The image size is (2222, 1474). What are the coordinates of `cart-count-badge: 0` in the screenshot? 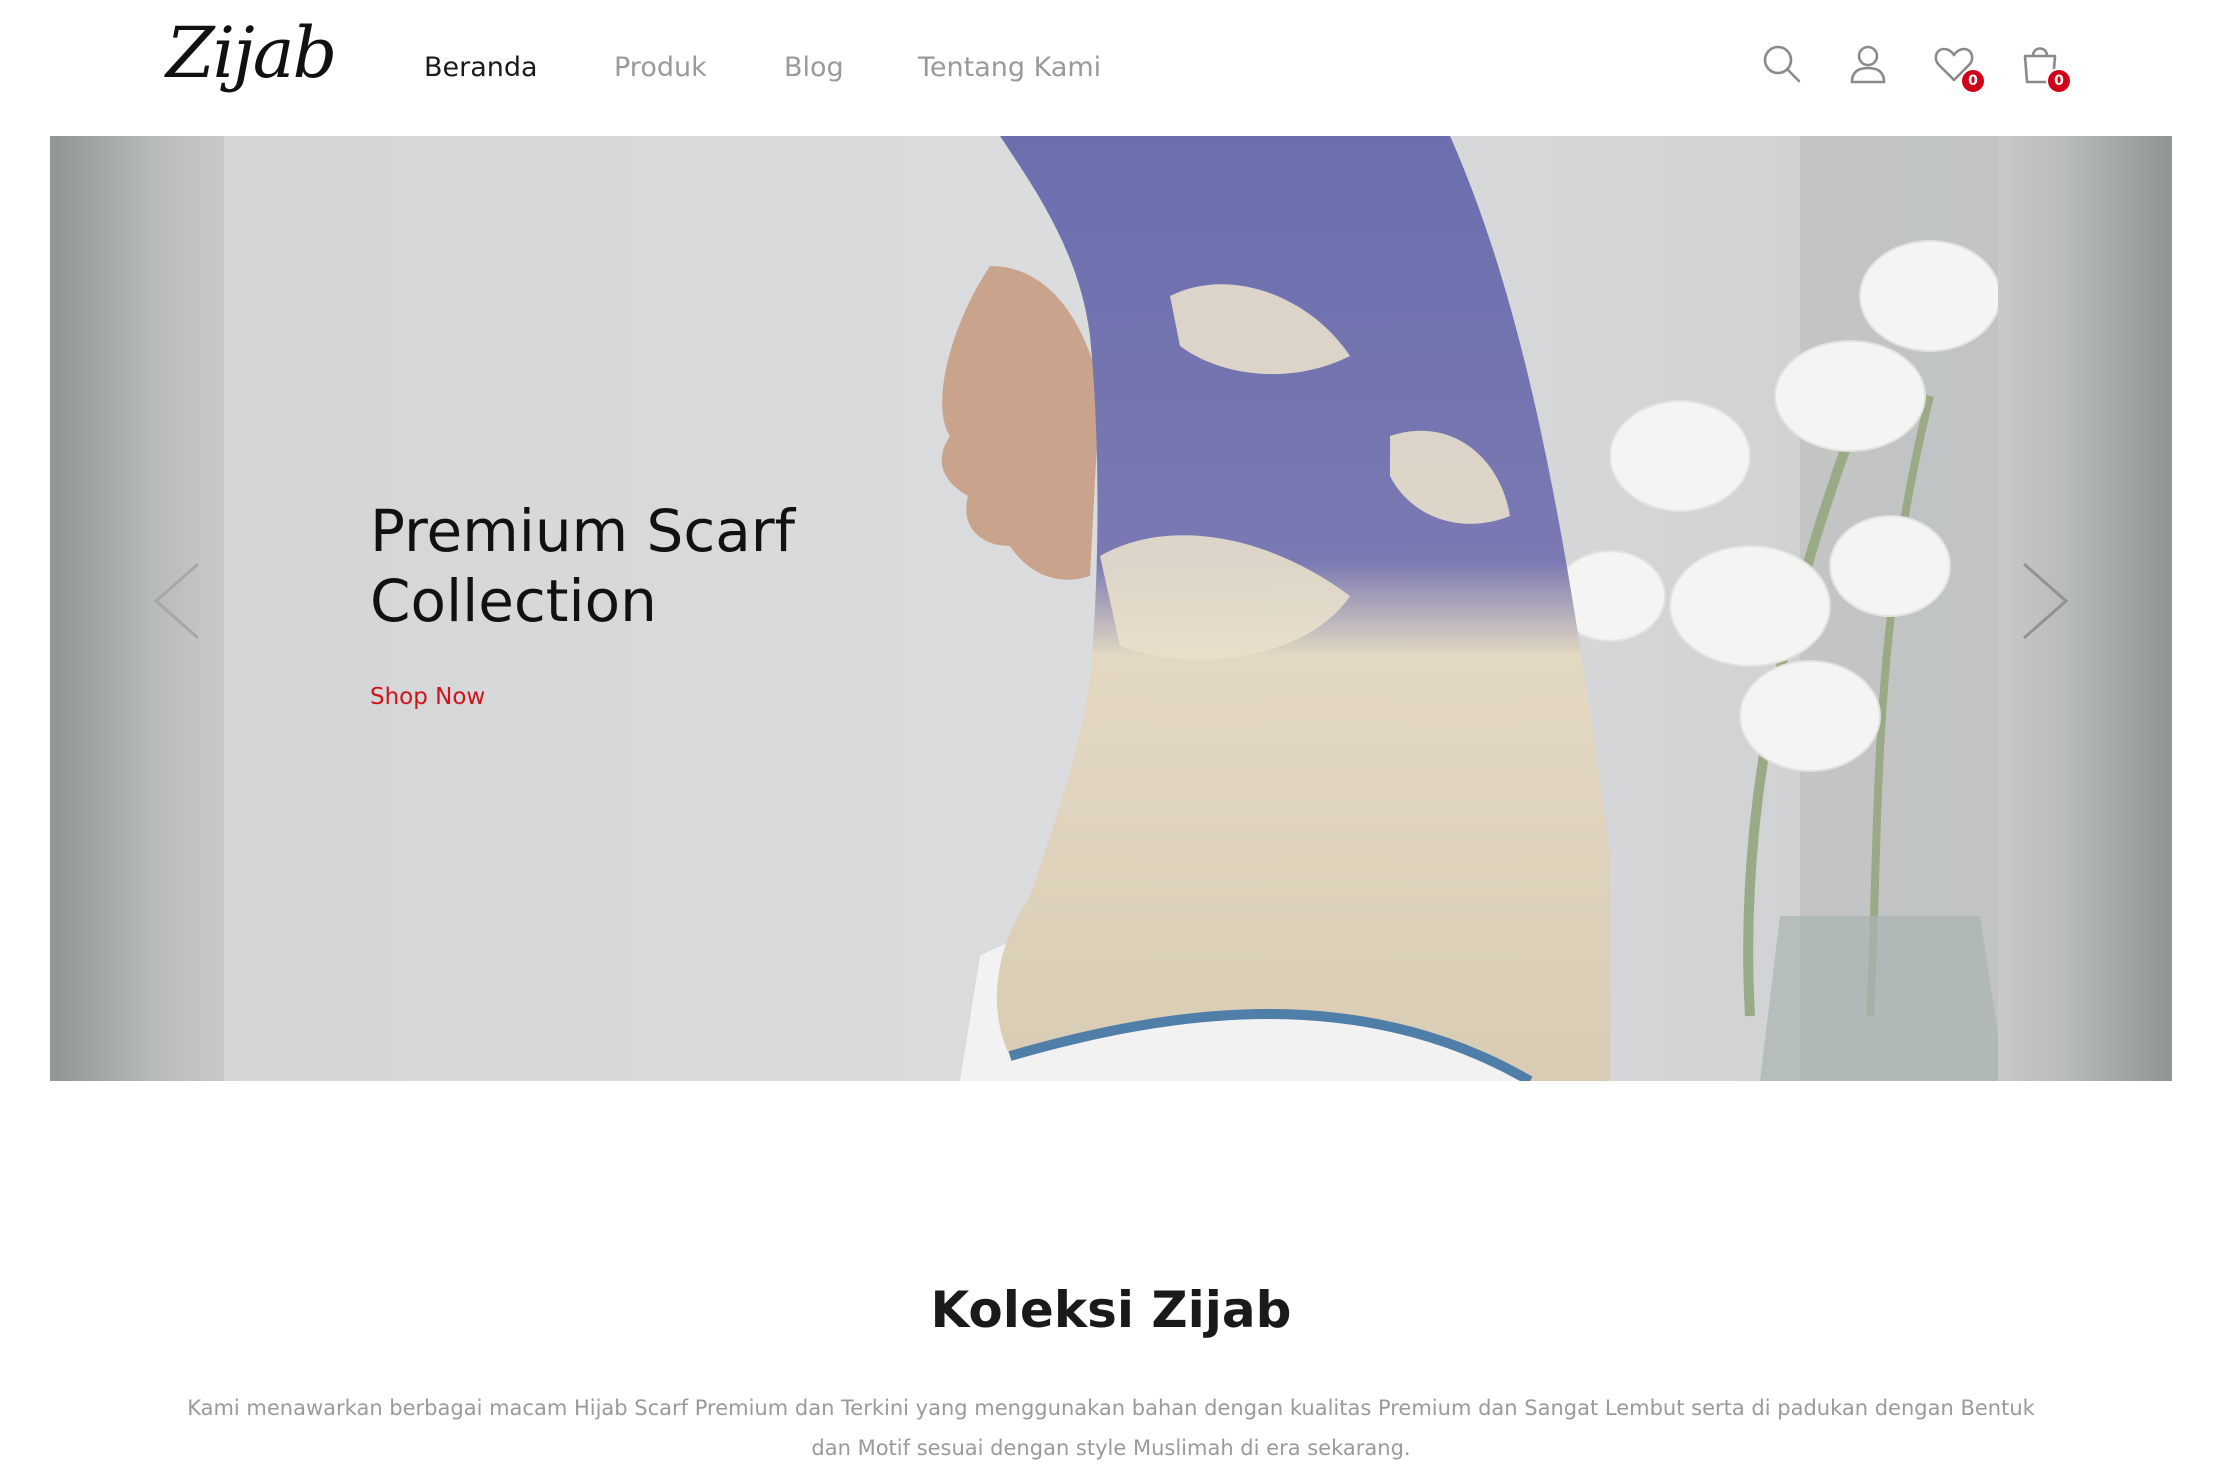 It's located at (2059, 81).